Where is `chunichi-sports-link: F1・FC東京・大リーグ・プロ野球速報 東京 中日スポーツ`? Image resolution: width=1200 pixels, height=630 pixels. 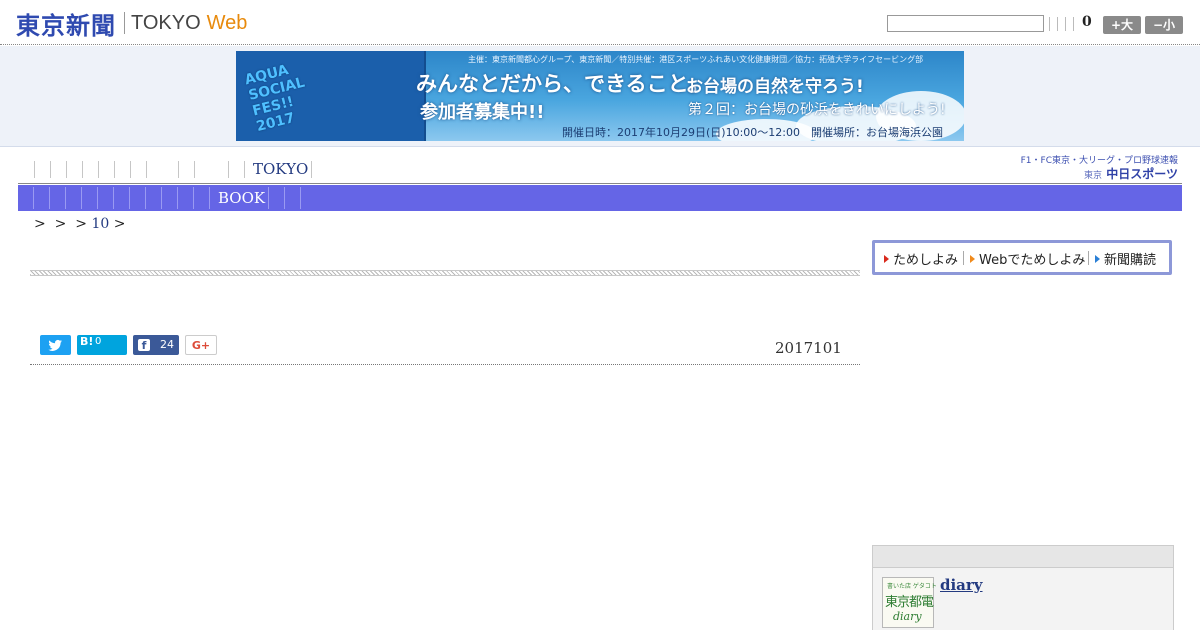
chunichi-sports-link: F1・FC東京・大リーグ・プロ野球速報 東京 中日スポーツ is located at coordinates (1100, 167).